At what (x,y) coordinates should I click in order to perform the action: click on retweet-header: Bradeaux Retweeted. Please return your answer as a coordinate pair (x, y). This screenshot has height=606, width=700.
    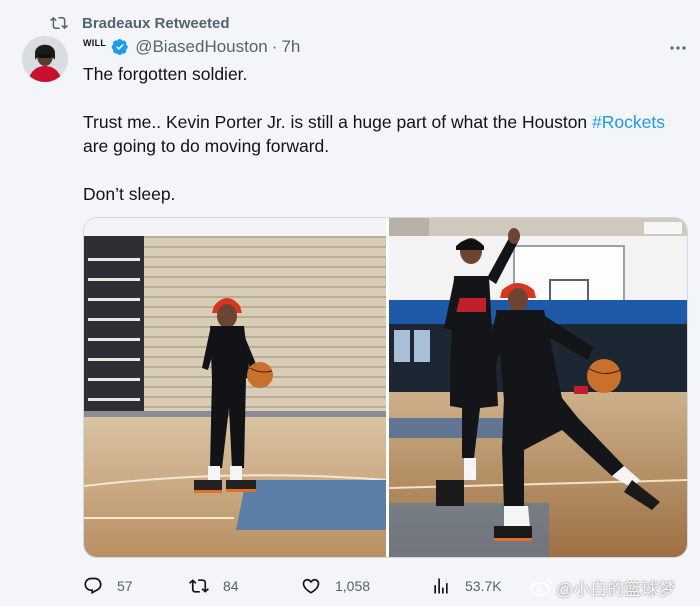
    Looking at the image, I should click on (140, 23).